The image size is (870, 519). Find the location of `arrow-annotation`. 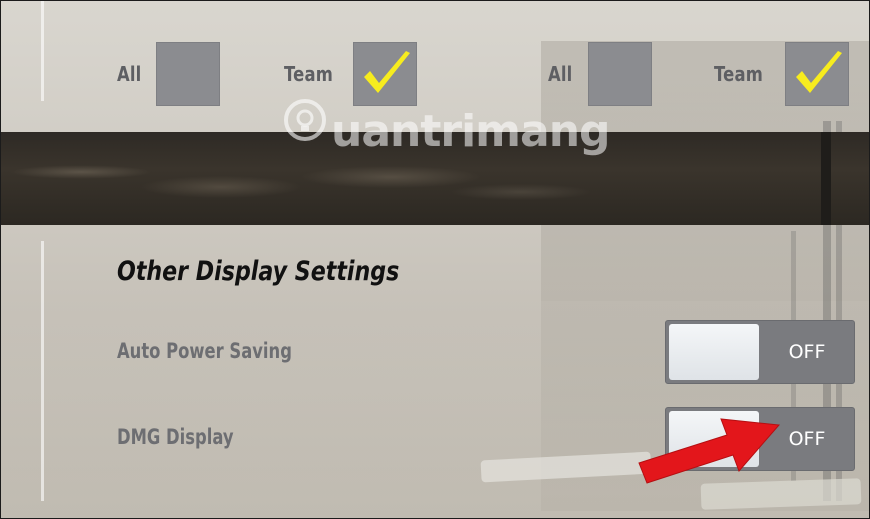

arrow-annotation is located at coordinates (709, 451).